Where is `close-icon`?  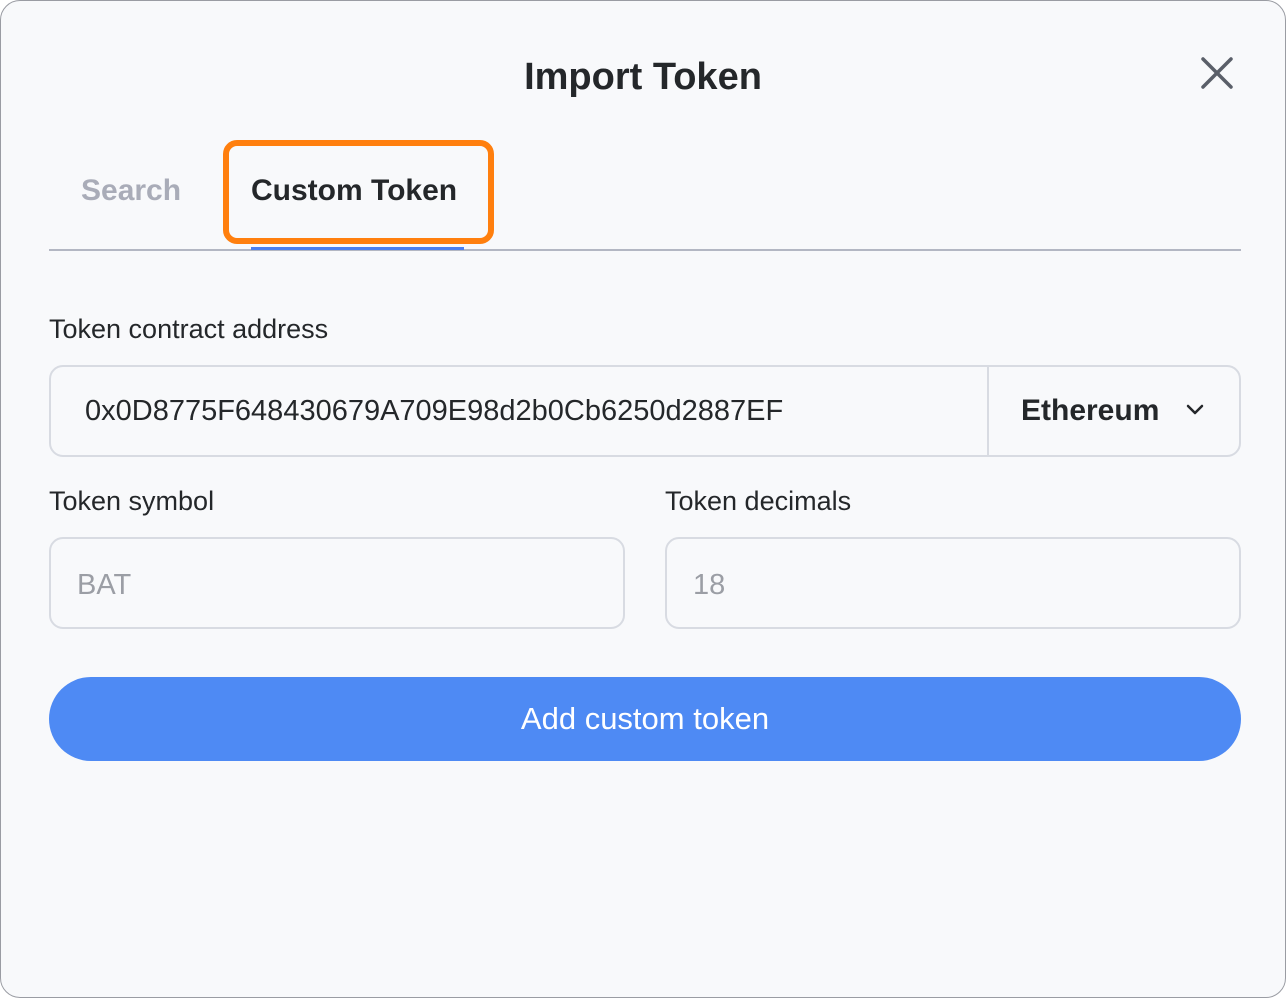 close-icon is located at coordinates (1217, 73).